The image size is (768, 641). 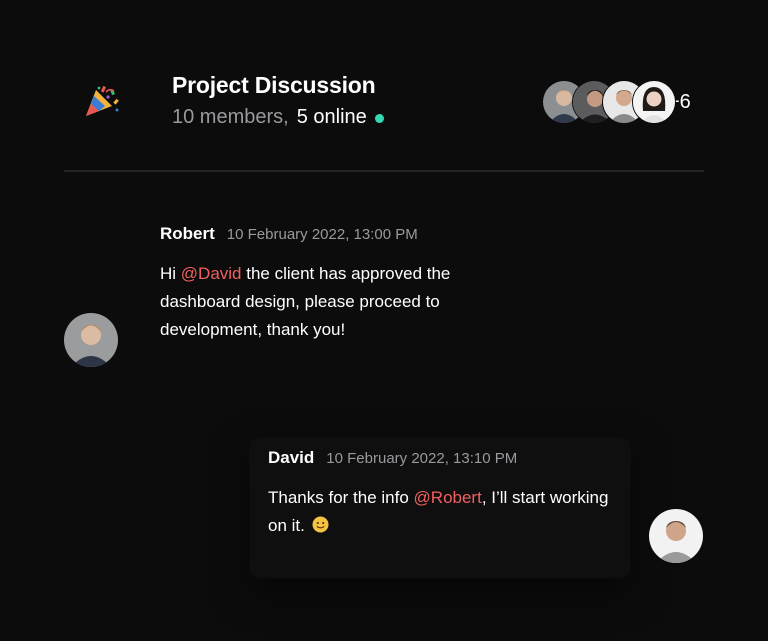 What do you see at coordinates (384, 171) in the screenshot?
I see `header-divider` at bounding box center [384, 171].